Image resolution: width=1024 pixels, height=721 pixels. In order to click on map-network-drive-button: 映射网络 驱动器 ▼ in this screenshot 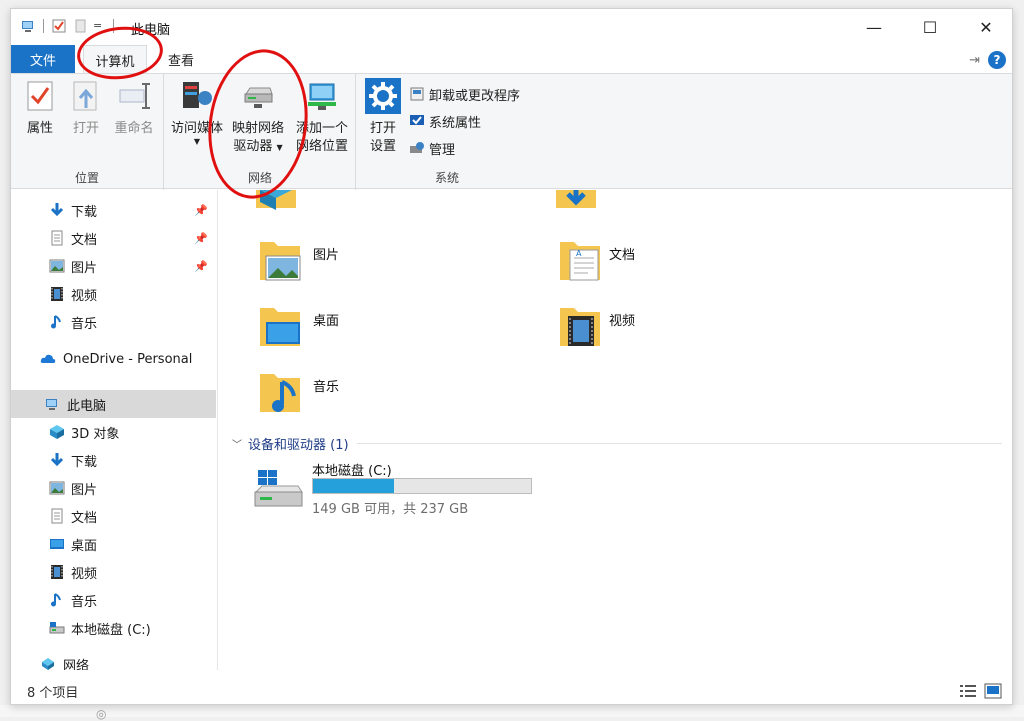, I will do `click(258, 117)`.